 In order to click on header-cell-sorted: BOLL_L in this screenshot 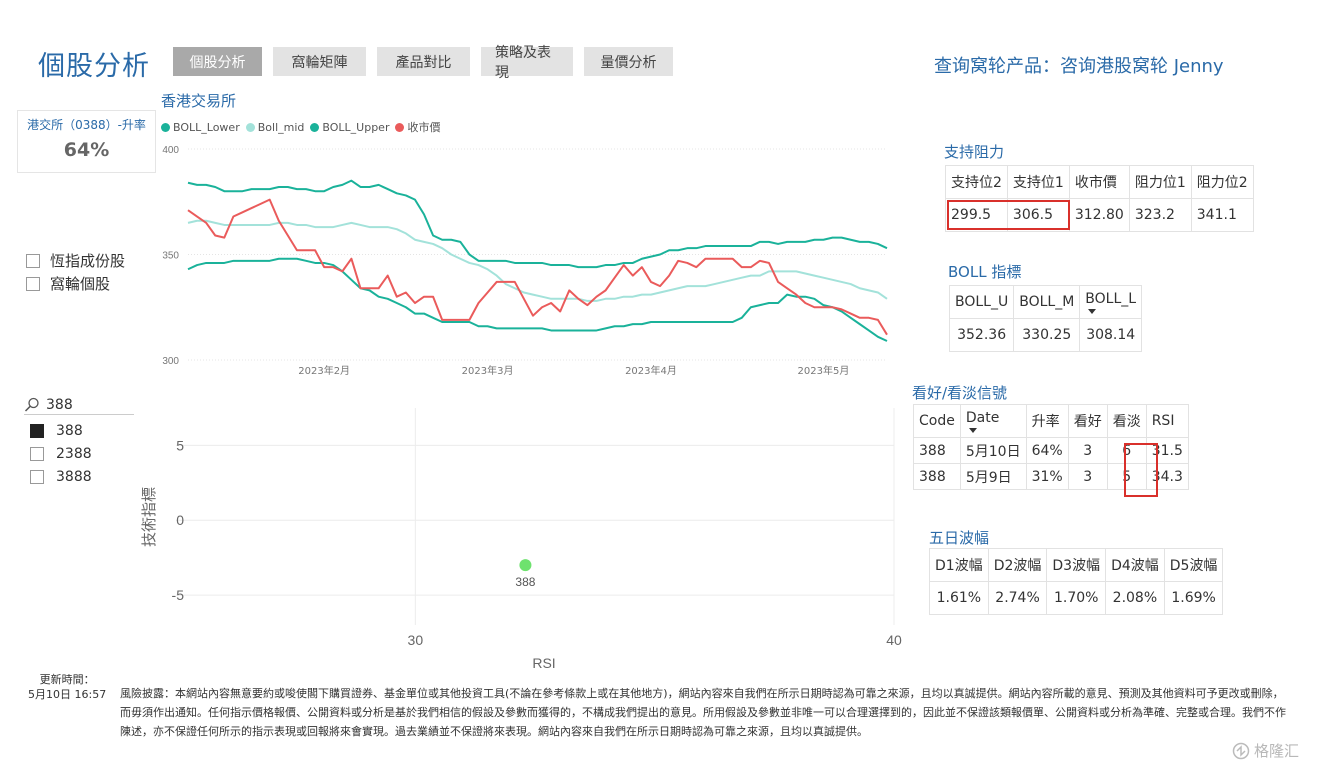, I will do `click(1111, 302)`.